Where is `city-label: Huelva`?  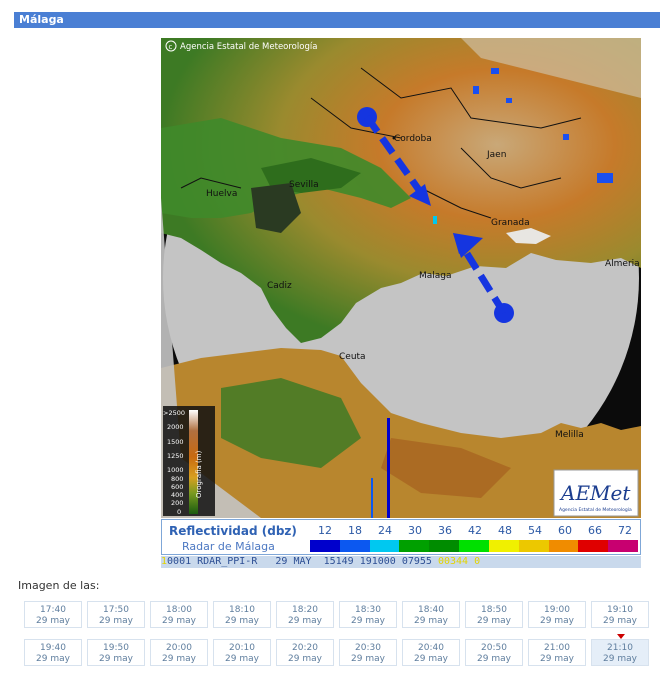
city-label: Huelva is located at coordinates (221, 194).